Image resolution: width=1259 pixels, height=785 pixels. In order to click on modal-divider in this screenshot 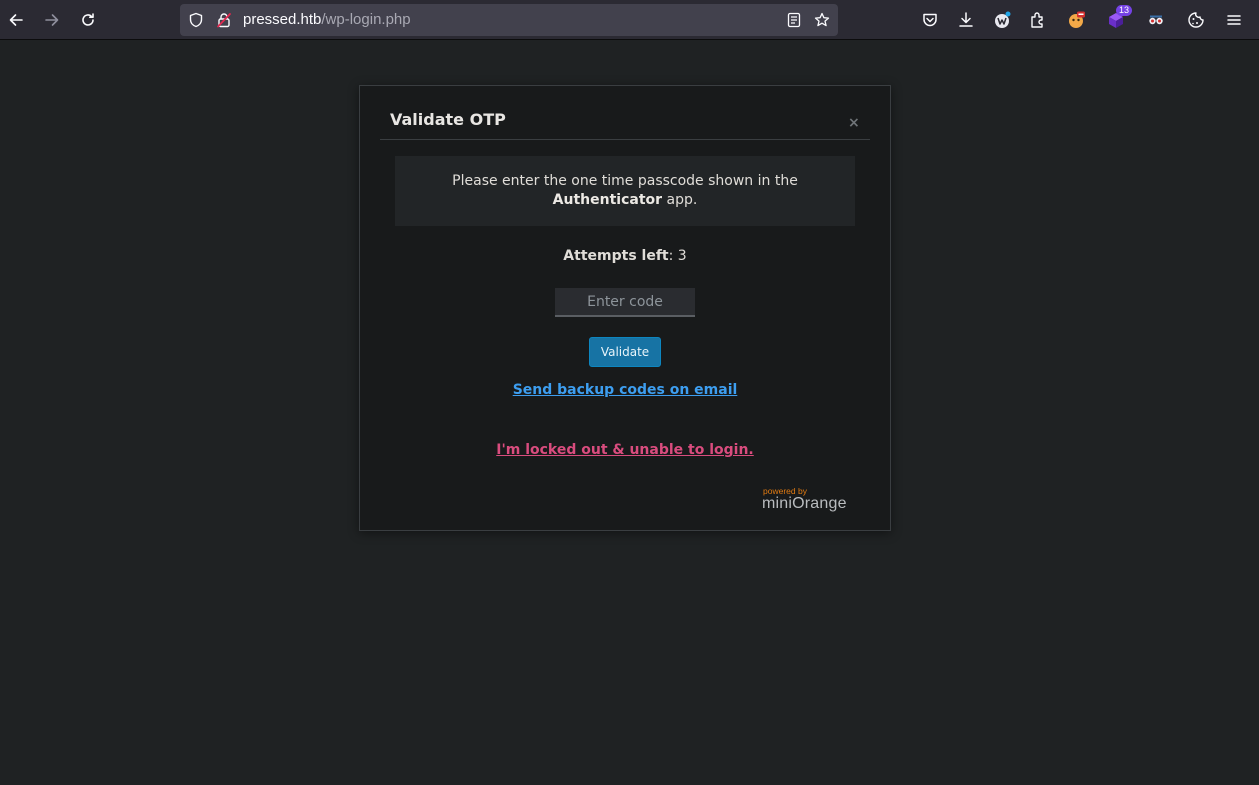, I will do `click(625, 139)`.